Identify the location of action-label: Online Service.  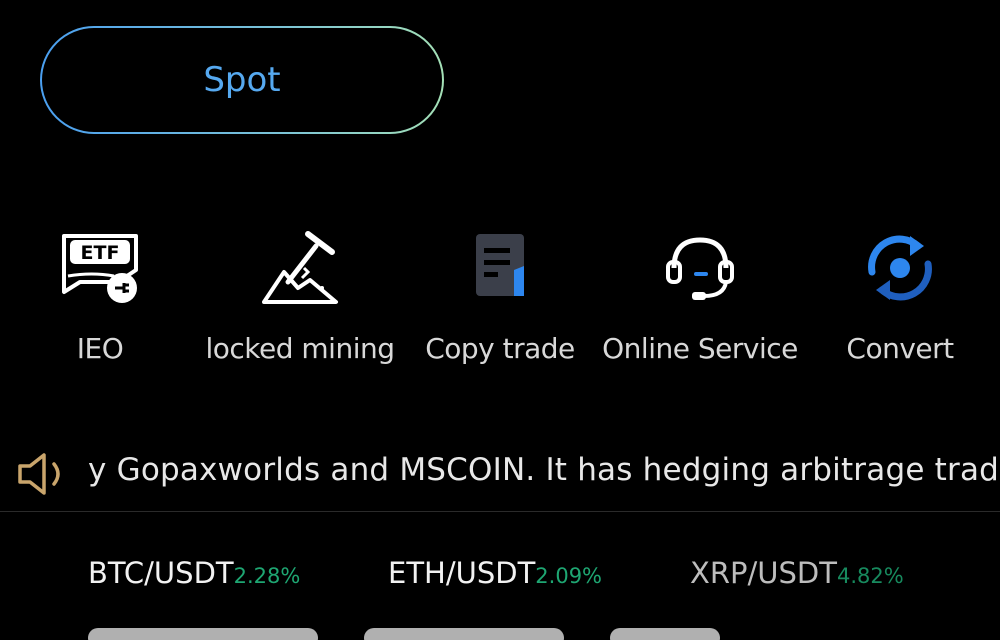
(700, 348).